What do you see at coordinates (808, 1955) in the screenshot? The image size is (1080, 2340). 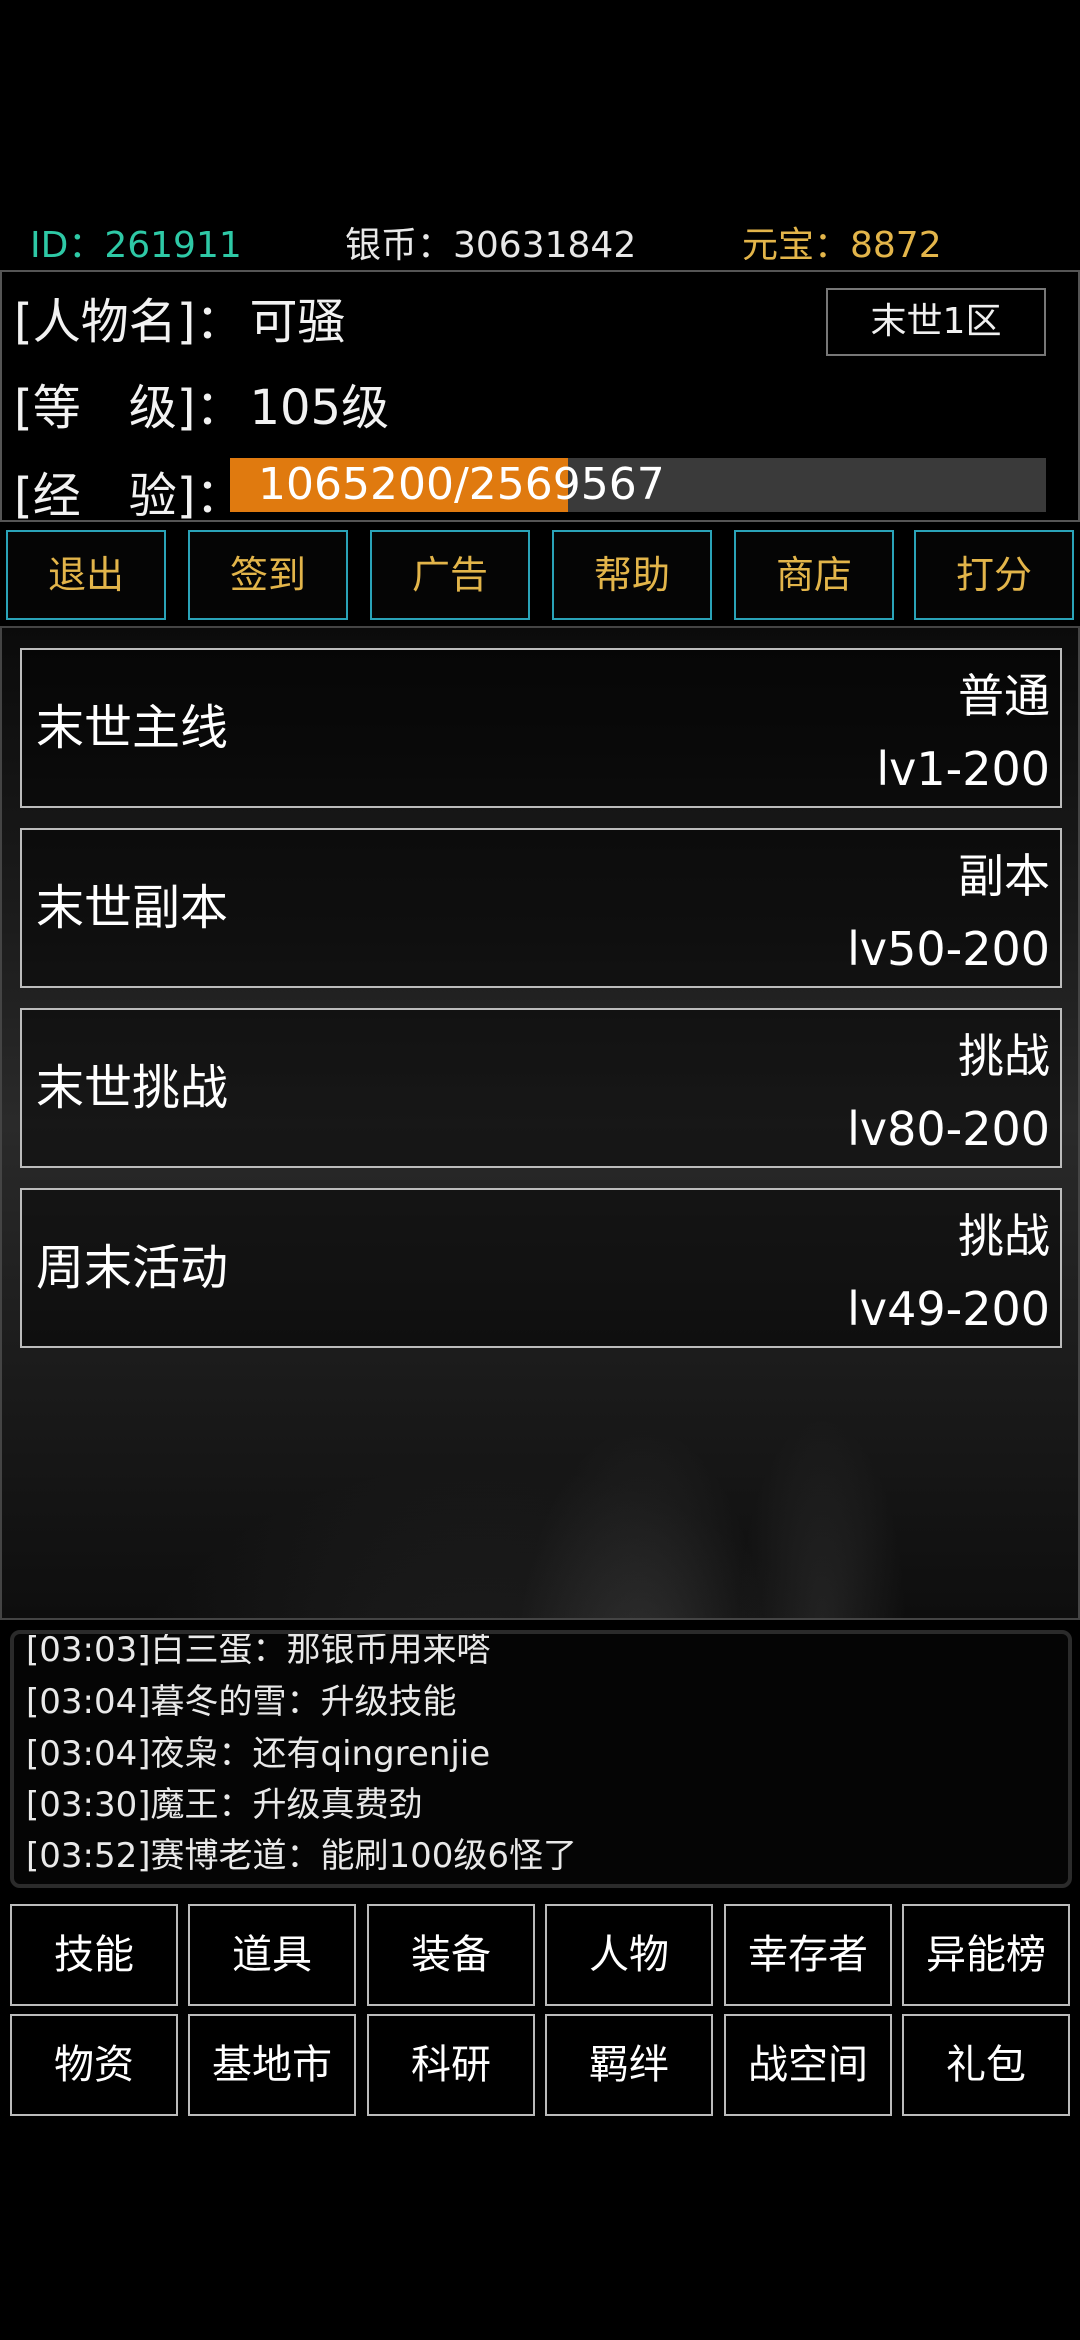 I see `survivors-button: 幸存者` at bounding box center [808, 1955].